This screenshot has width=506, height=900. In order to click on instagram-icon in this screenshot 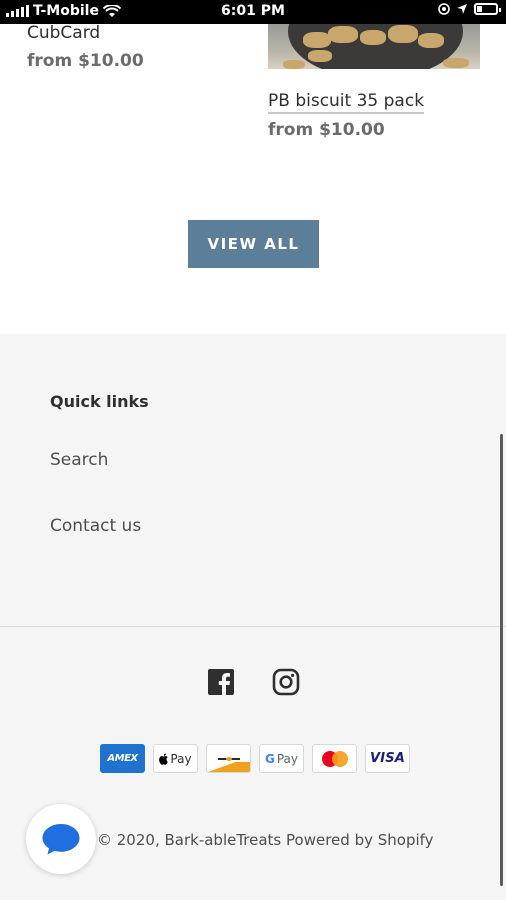, I will do `click(286, 682)`.